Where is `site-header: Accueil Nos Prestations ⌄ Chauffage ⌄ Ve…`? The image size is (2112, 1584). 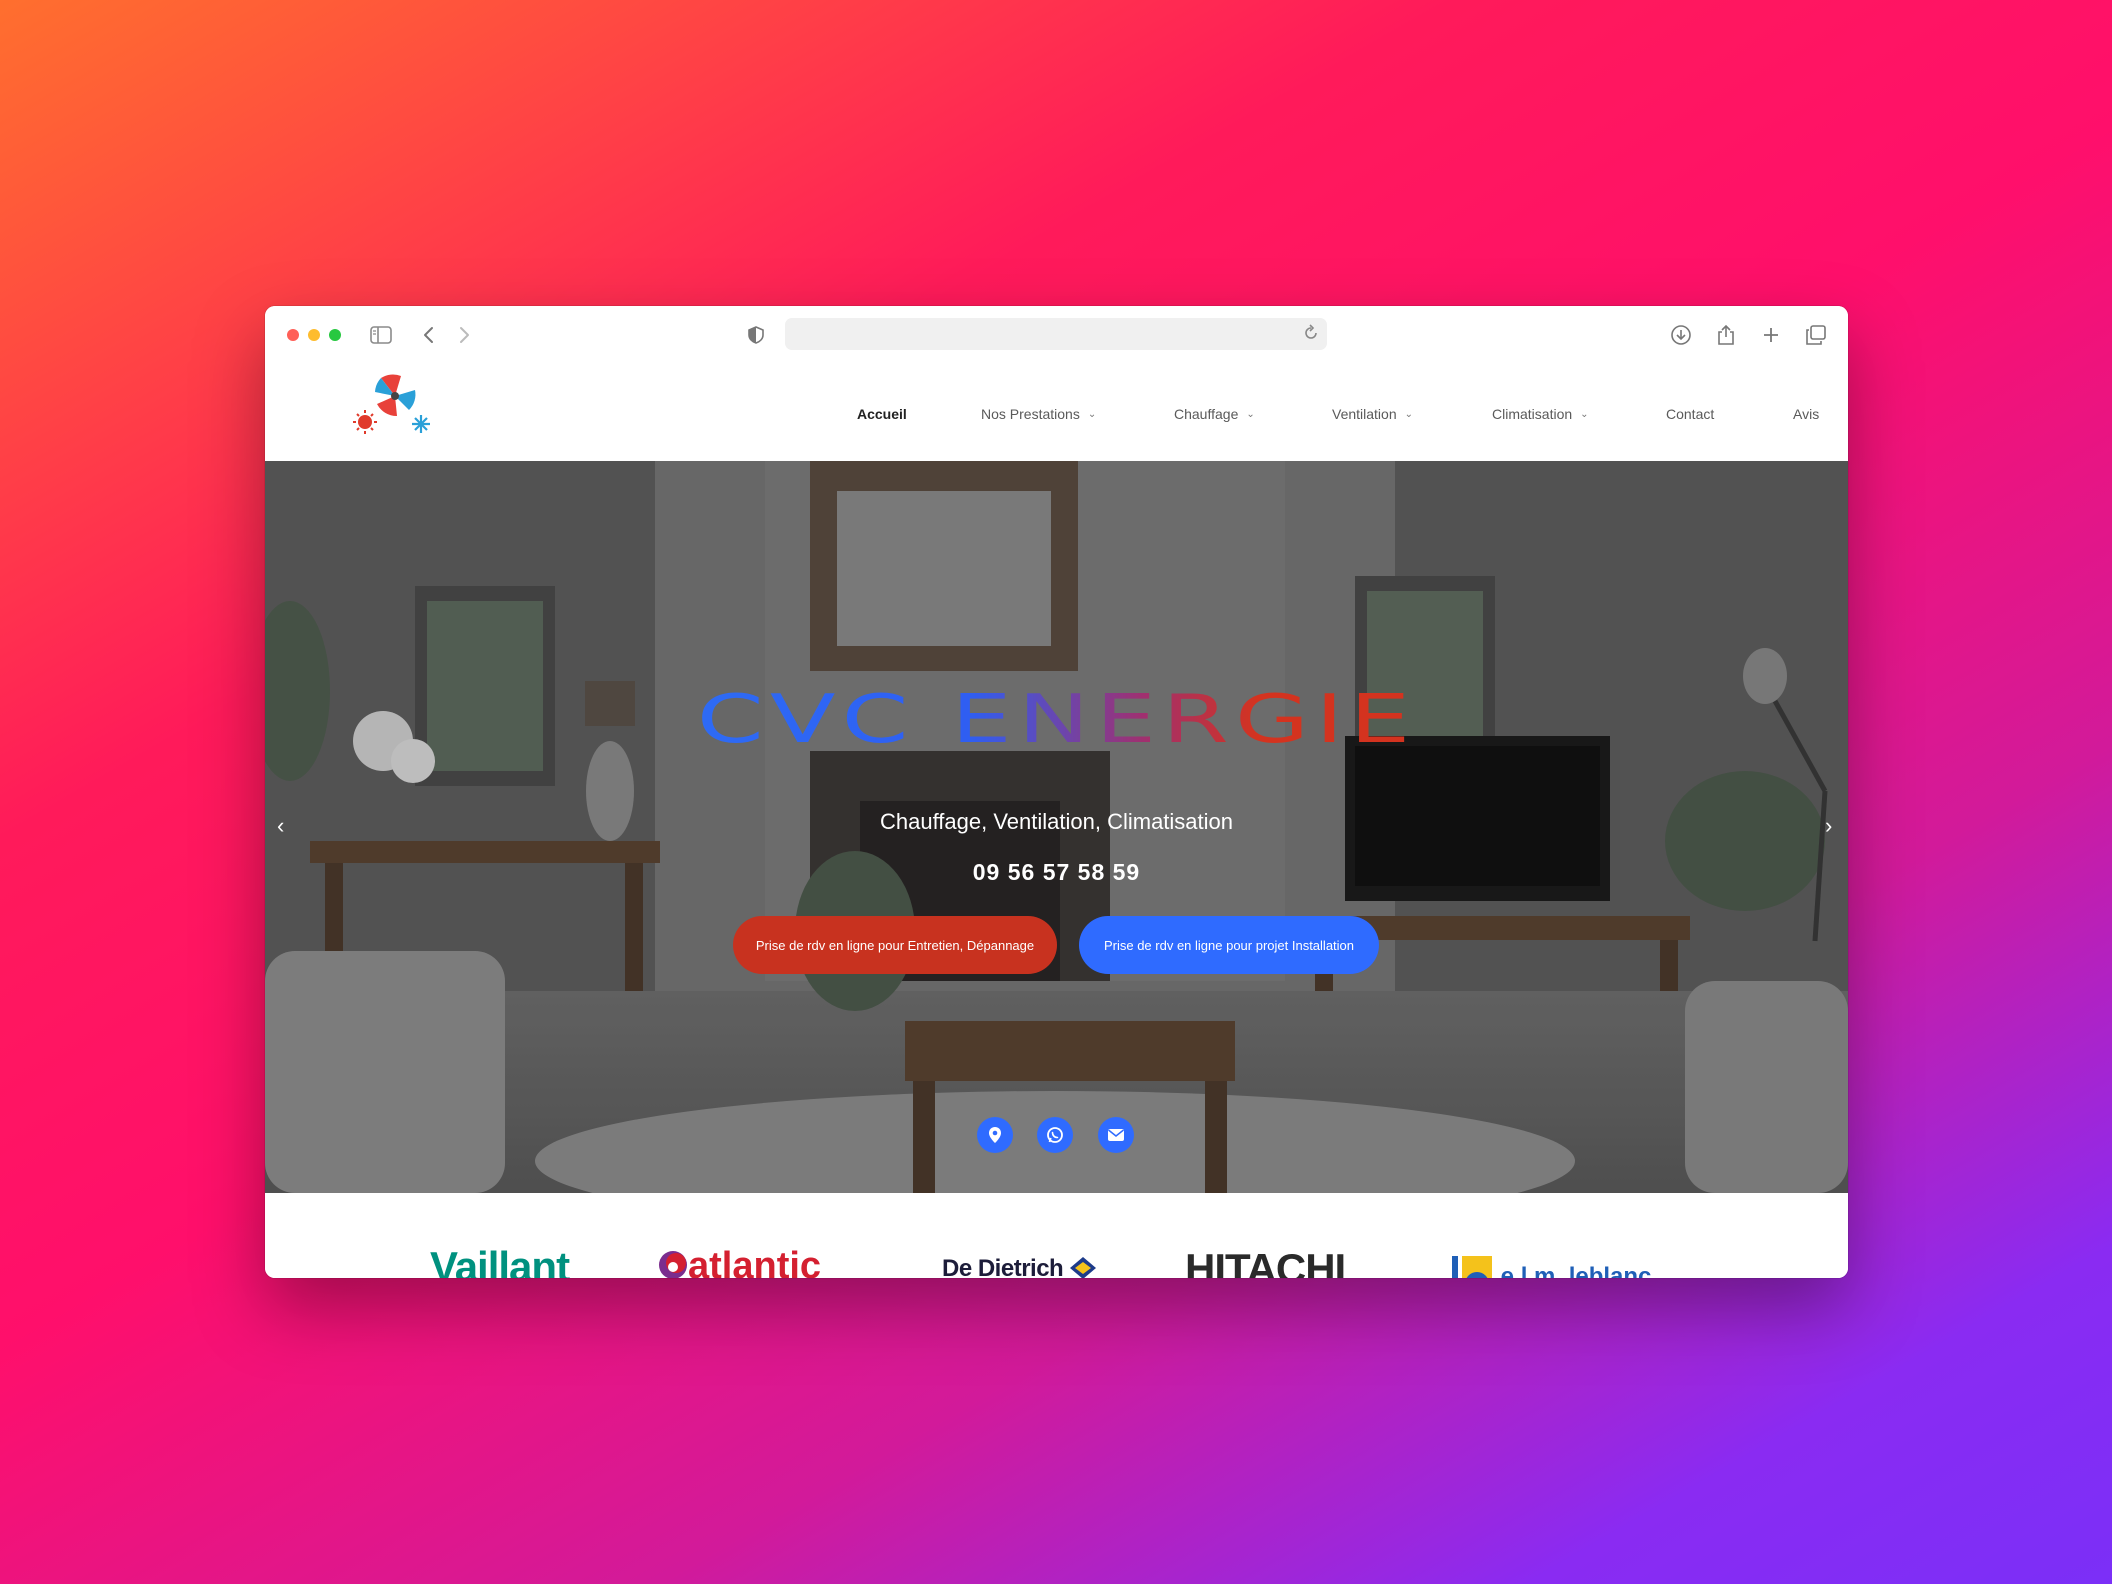
site-header: Accueil Nos Prestations ⌄ Chauffage ⌄ Ve… is located at coordinates (1056, 411).